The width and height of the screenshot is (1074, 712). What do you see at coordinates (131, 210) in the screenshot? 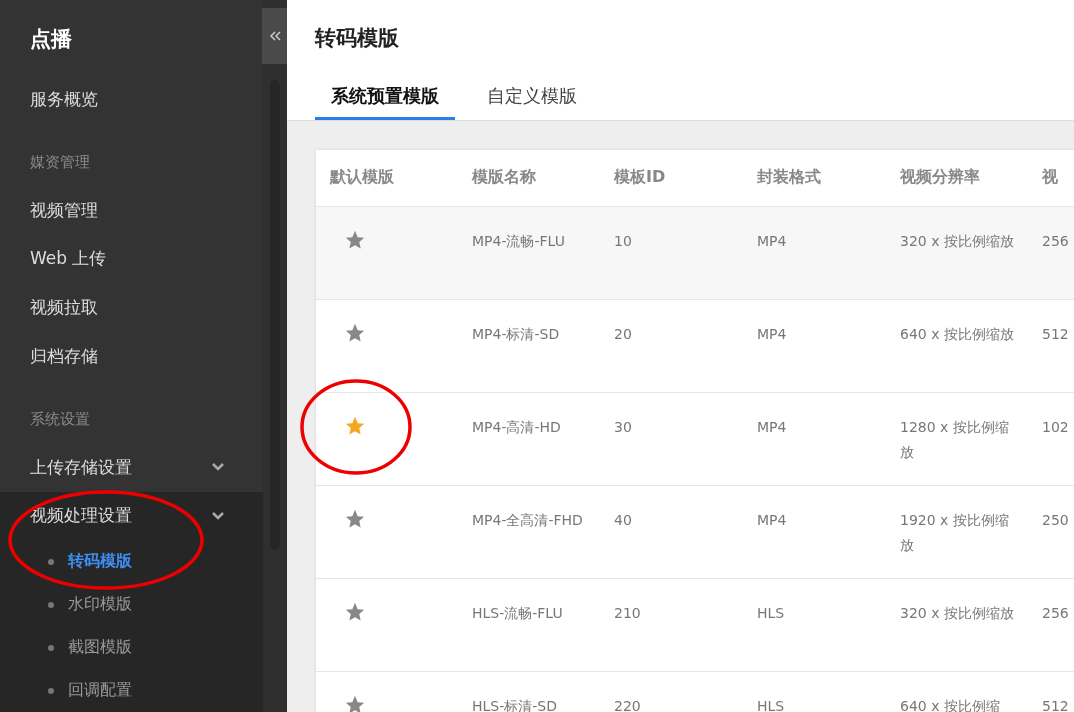
I see `nav-item: 视频管理` at bounding box center [131, 210].